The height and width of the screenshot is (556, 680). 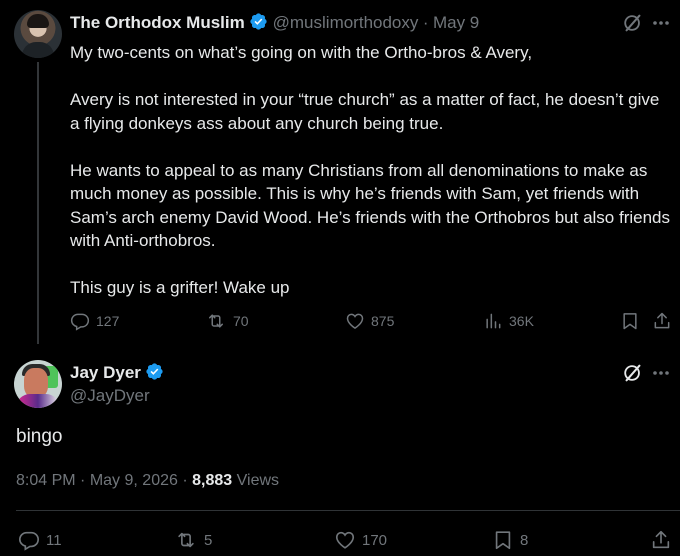 I want to click on tweet1-reply-button: 127, so click(x=94, y=321).